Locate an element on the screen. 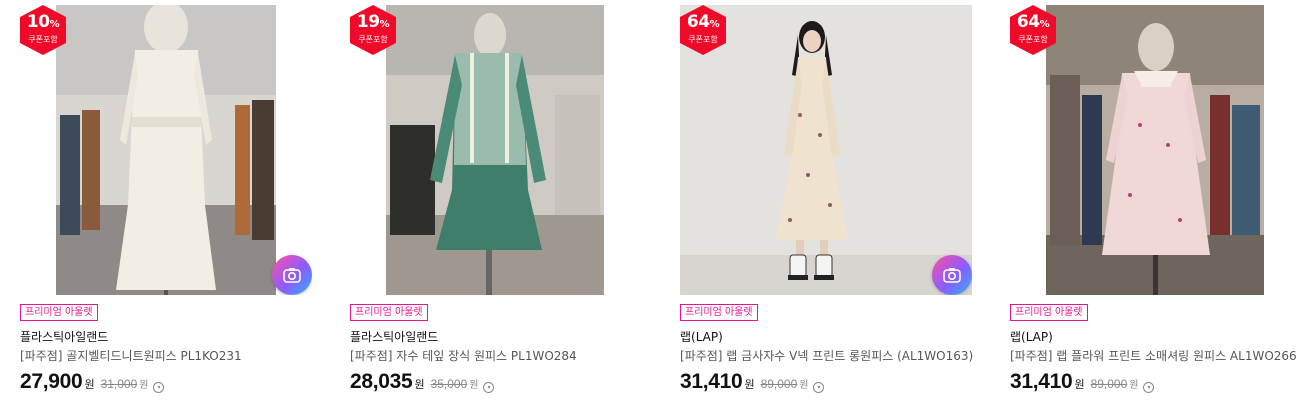 The height and width of the screenshot is (414, 1300). sale-price: 28,035 is located at coordinates (381, 381).